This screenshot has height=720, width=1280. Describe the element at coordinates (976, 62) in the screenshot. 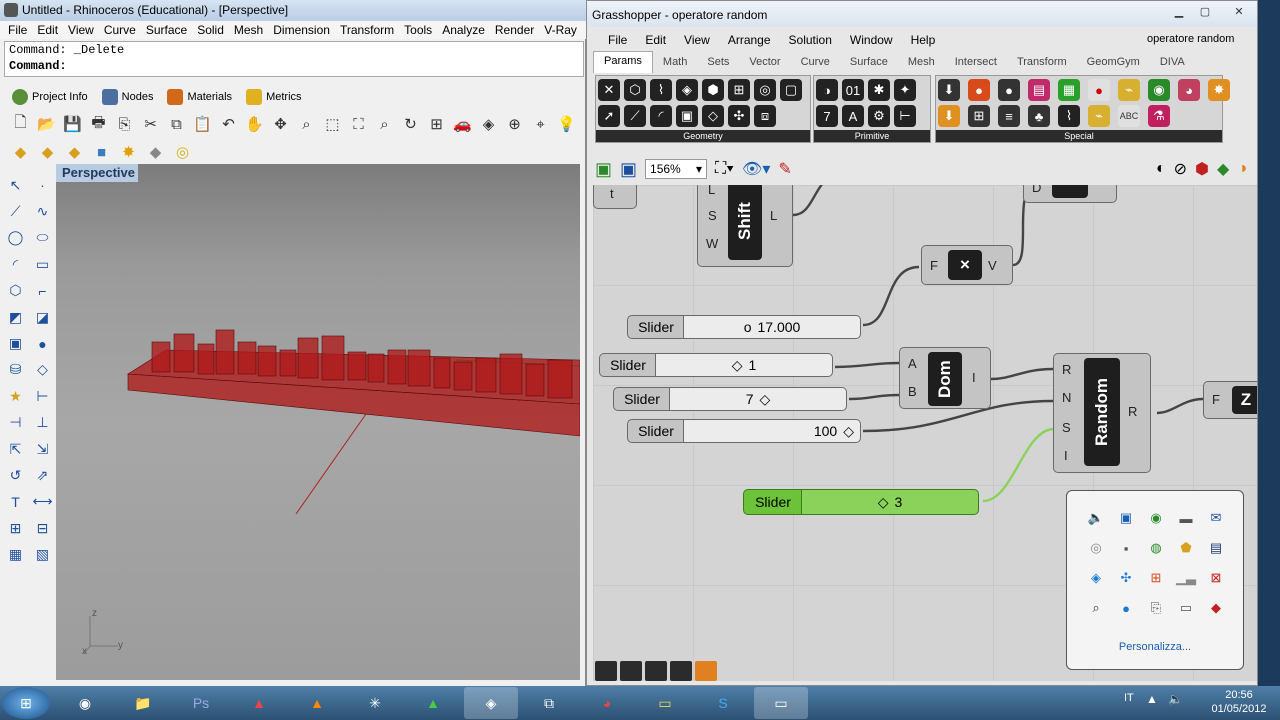

I see `tab-intersect: Intersect` at that location.